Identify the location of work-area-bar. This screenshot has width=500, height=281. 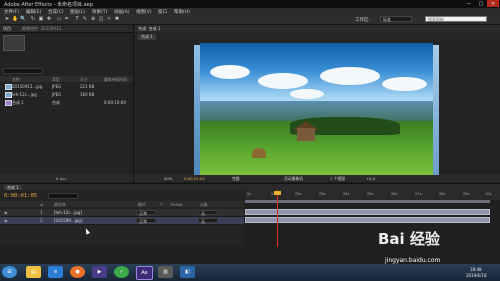
(367, 201).